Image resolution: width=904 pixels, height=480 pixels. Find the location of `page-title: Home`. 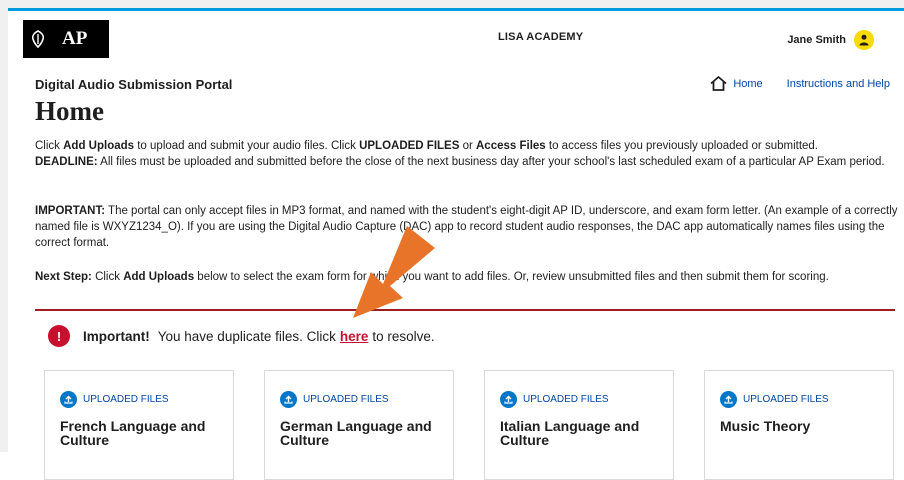

page-title: Home is located at coordinates (69, 111).